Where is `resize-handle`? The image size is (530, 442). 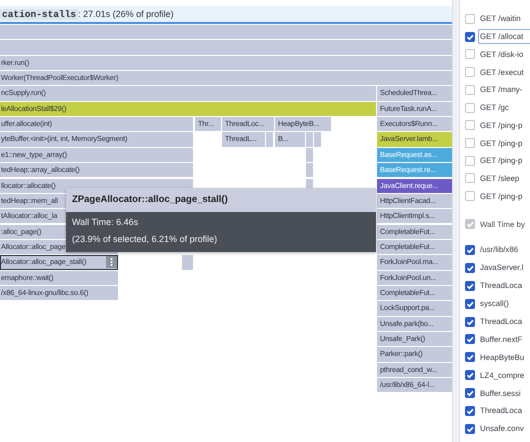
resize-handle is located at coordinates (456, 221).